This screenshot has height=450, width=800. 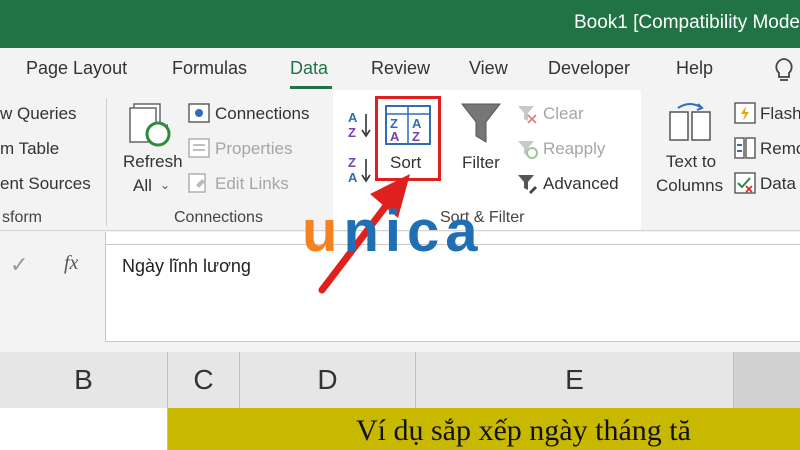 I want to click on get-transform-group-label: sform, so click(x=22, y=217).